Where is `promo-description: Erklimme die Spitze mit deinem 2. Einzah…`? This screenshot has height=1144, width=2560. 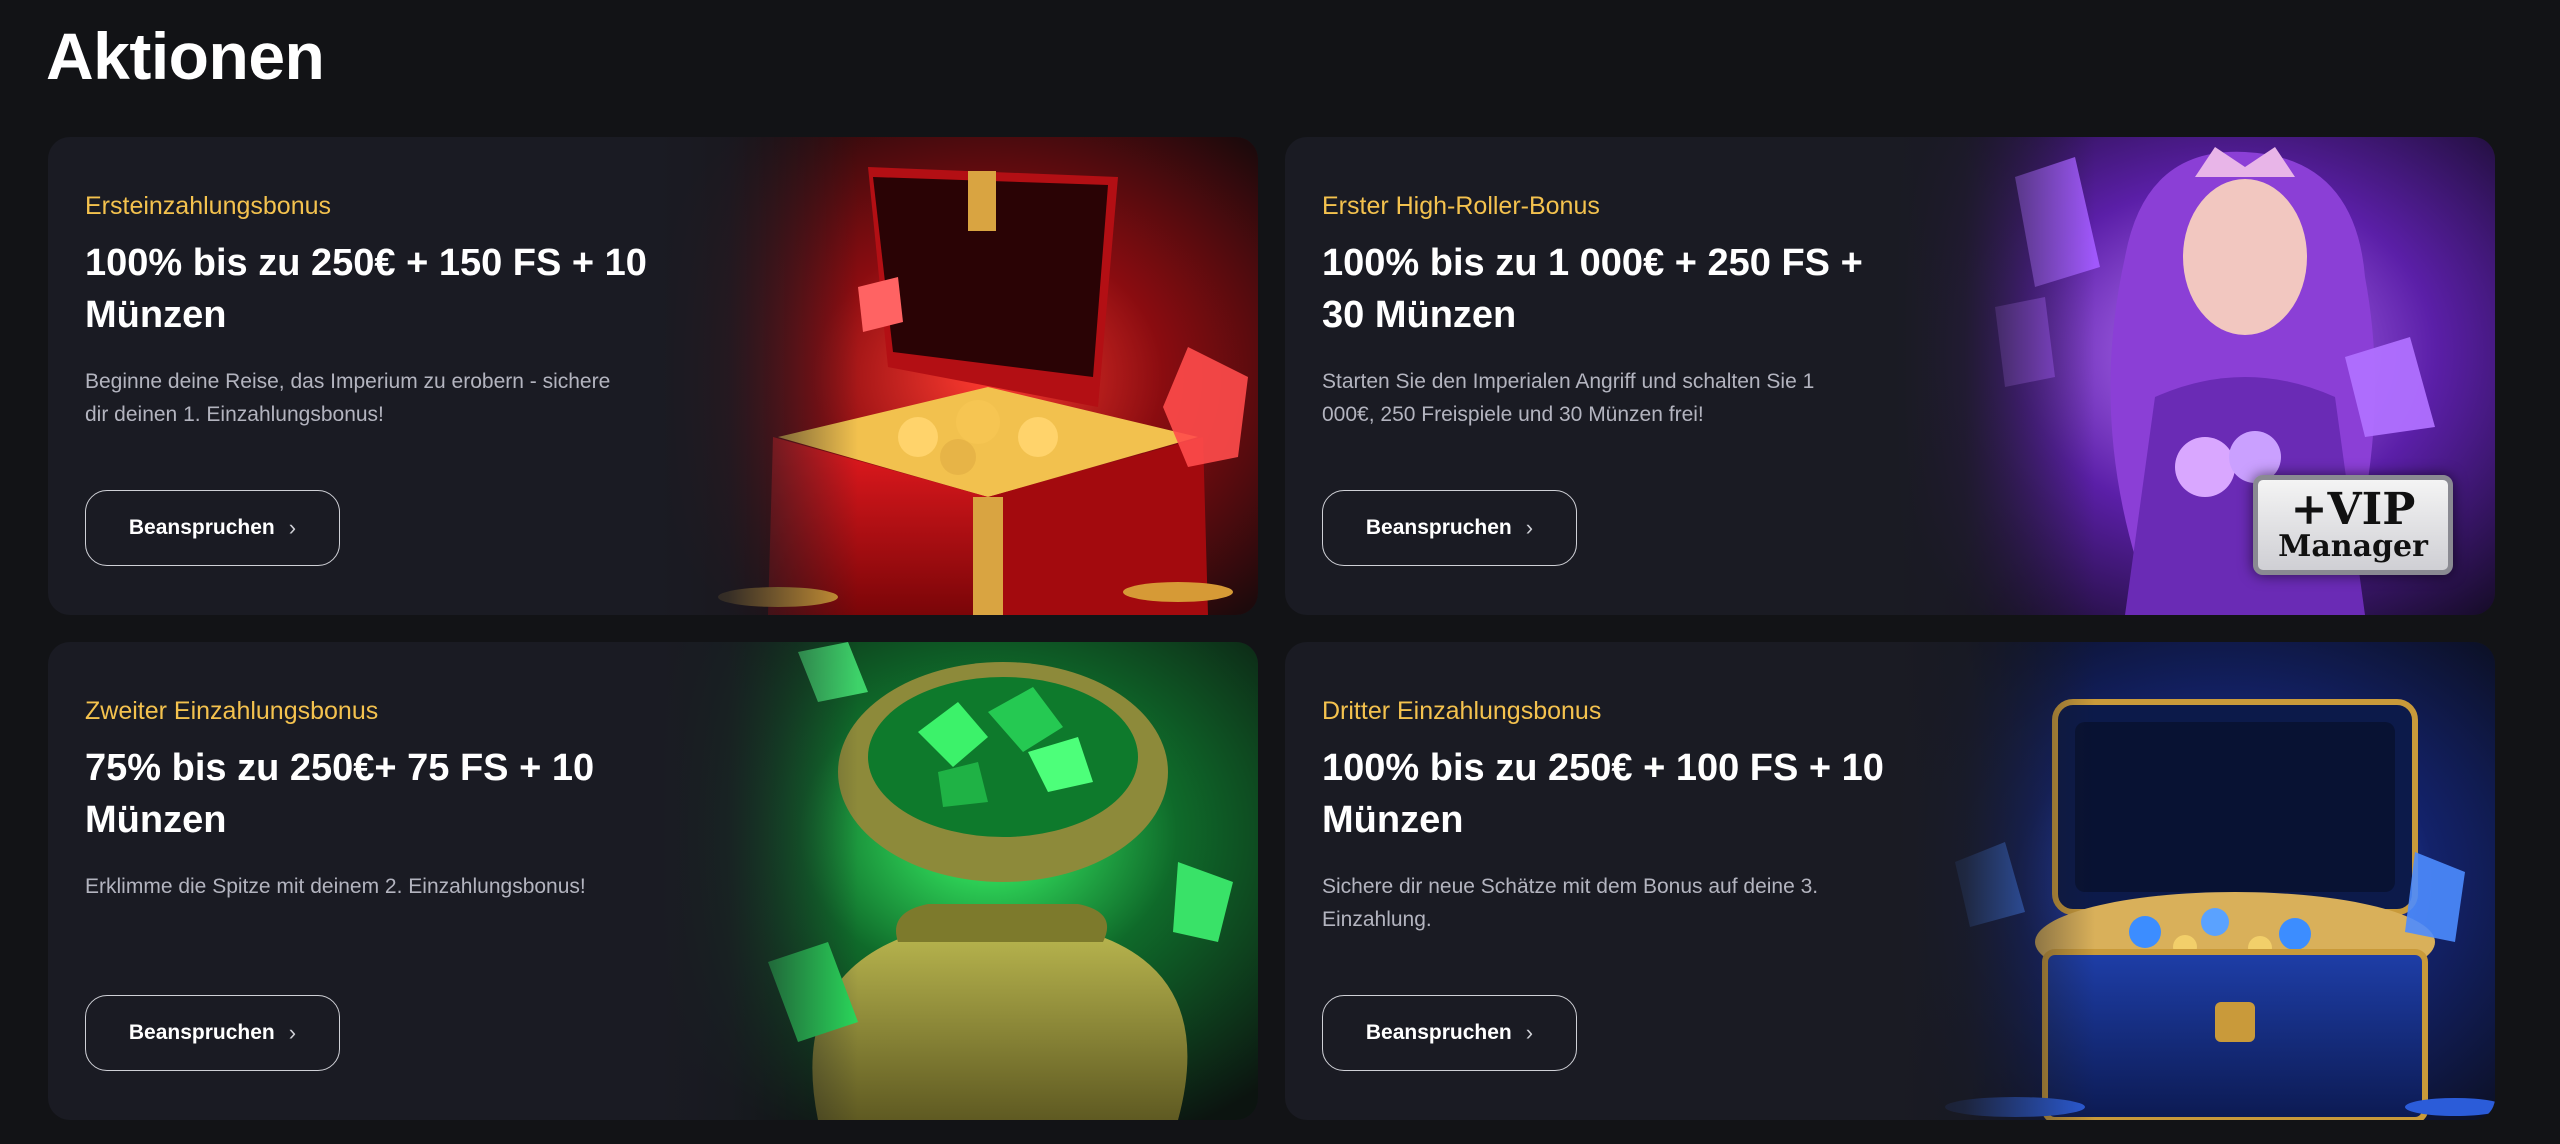 promo-description: Erklimme die Spitze mit deinem 2. Einzah… is located at coordinates (335, 886).